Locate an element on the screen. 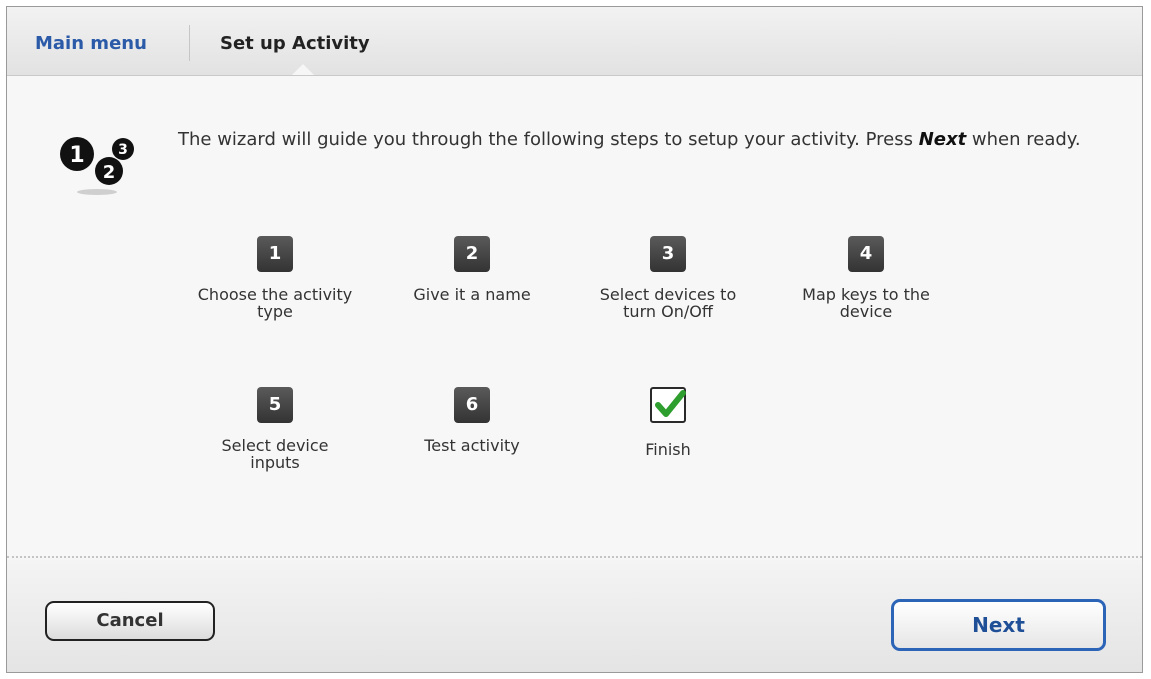 The image size is (1151, 679). step-label-line: inputs is located at coordinates (275, 462).